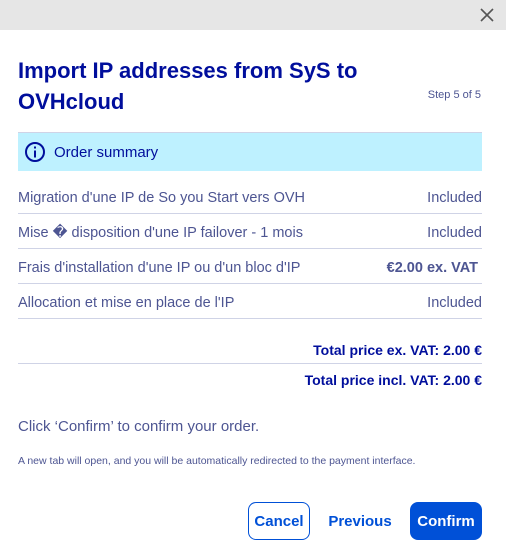  I want to click on info-icon, so click(35, 152).